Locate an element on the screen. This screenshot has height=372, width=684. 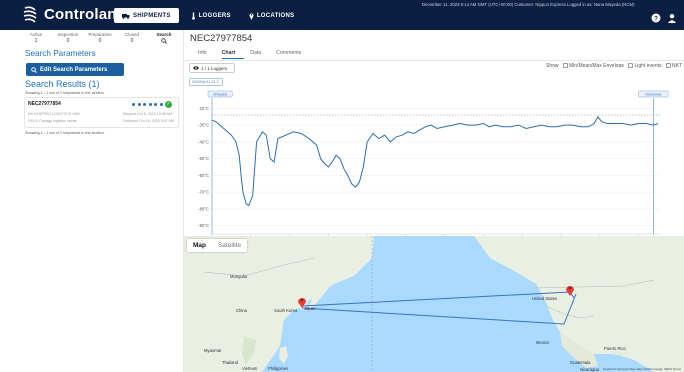
tab-divider is located at coordinates (434, 60).